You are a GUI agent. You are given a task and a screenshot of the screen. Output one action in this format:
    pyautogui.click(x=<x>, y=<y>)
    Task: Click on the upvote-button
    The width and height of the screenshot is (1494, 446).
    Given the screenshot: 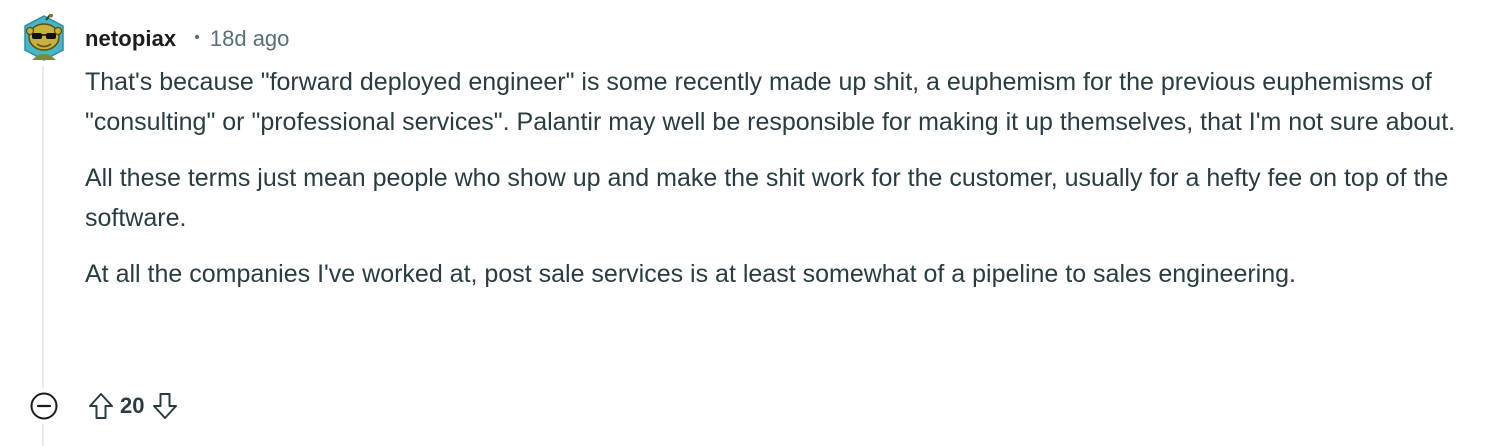 What is the action you would take?
    pyautogui.click(x=101, y=406)
    